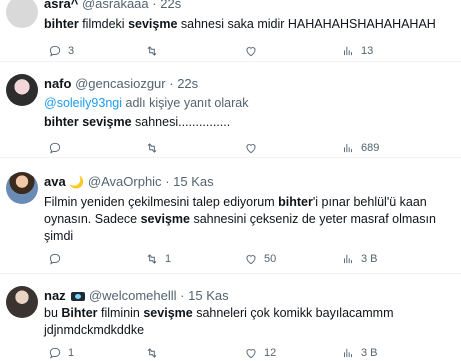 This screenshot has height=361, width=461. I want to click on author-handle: @AvaOrphic, so click(125, 181).